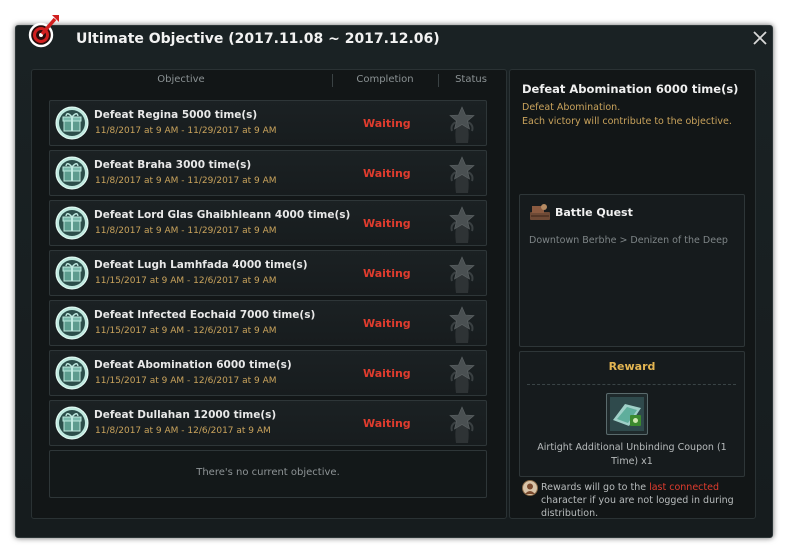 Image resolution: width=787 pixels, height=551 pixels. What do you see at coordinates (205, 315) in the screenshot?
I see `objective-name: Defeat Infected Eochaid 7000 time(s)` at bounding box center [205, 315].